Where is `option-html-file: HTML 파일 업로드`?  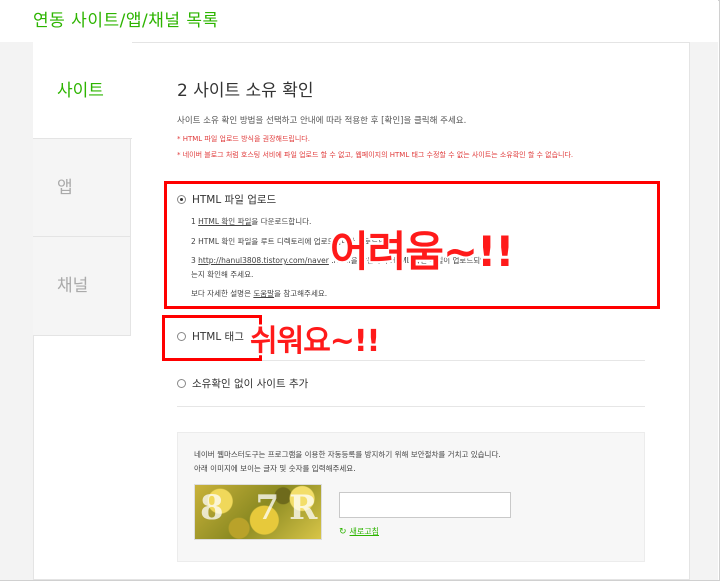
option-html-file: HTML 파일 업로드 is located at coordinates (226, 199).